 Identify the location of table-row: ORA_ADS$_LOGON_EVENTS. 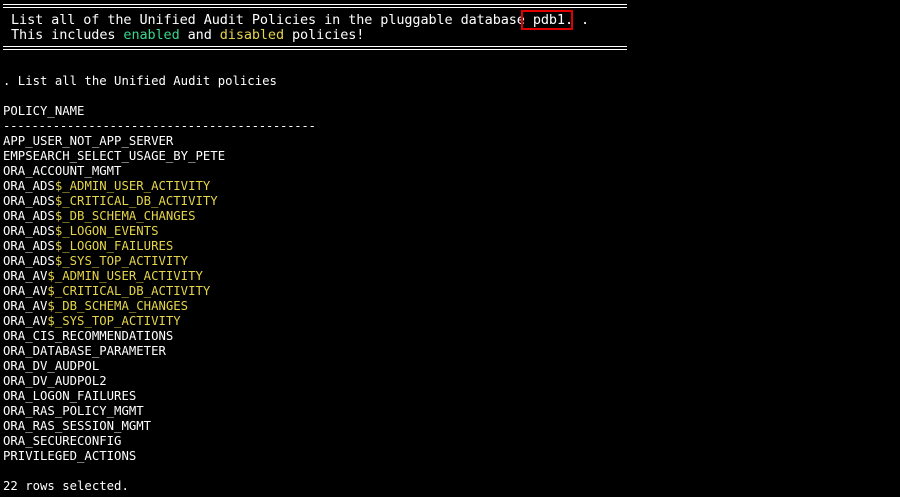
(80, 231).